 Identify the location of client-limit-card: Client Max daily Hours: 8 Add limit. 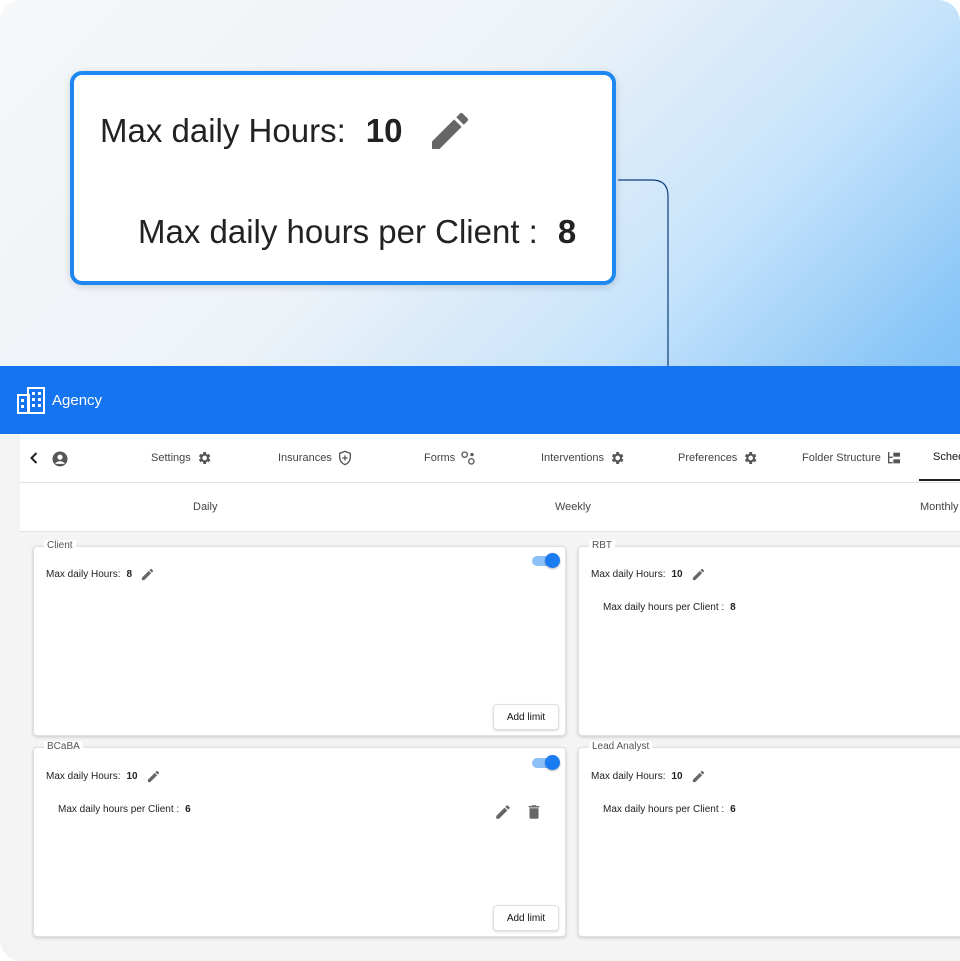
(299, 638).